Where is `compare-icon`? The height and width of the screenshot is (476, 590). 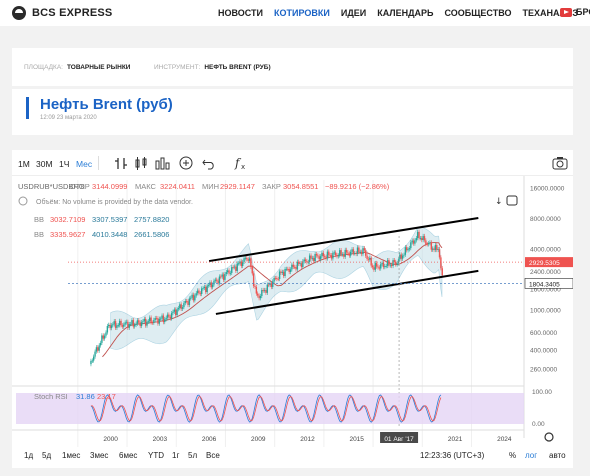
compare-icon is located at coordinates (163, 163).